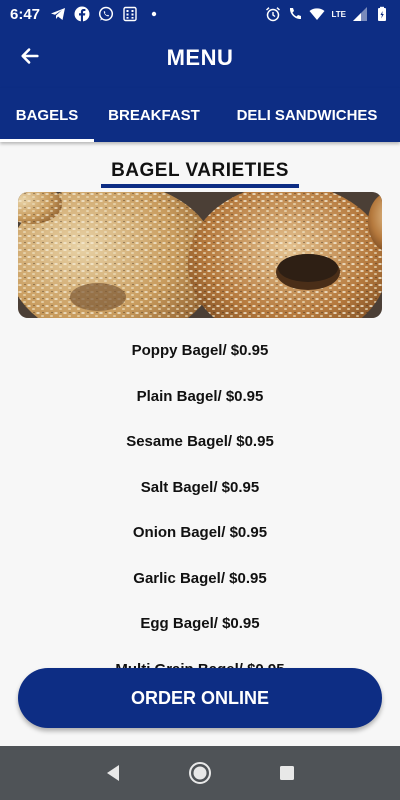 The height and width of the screenshot is (800, 400). What do you see at coordinates (25, 14) in the screenshot?
I see `status-time: 6:47` at bounding box center [25, 14].